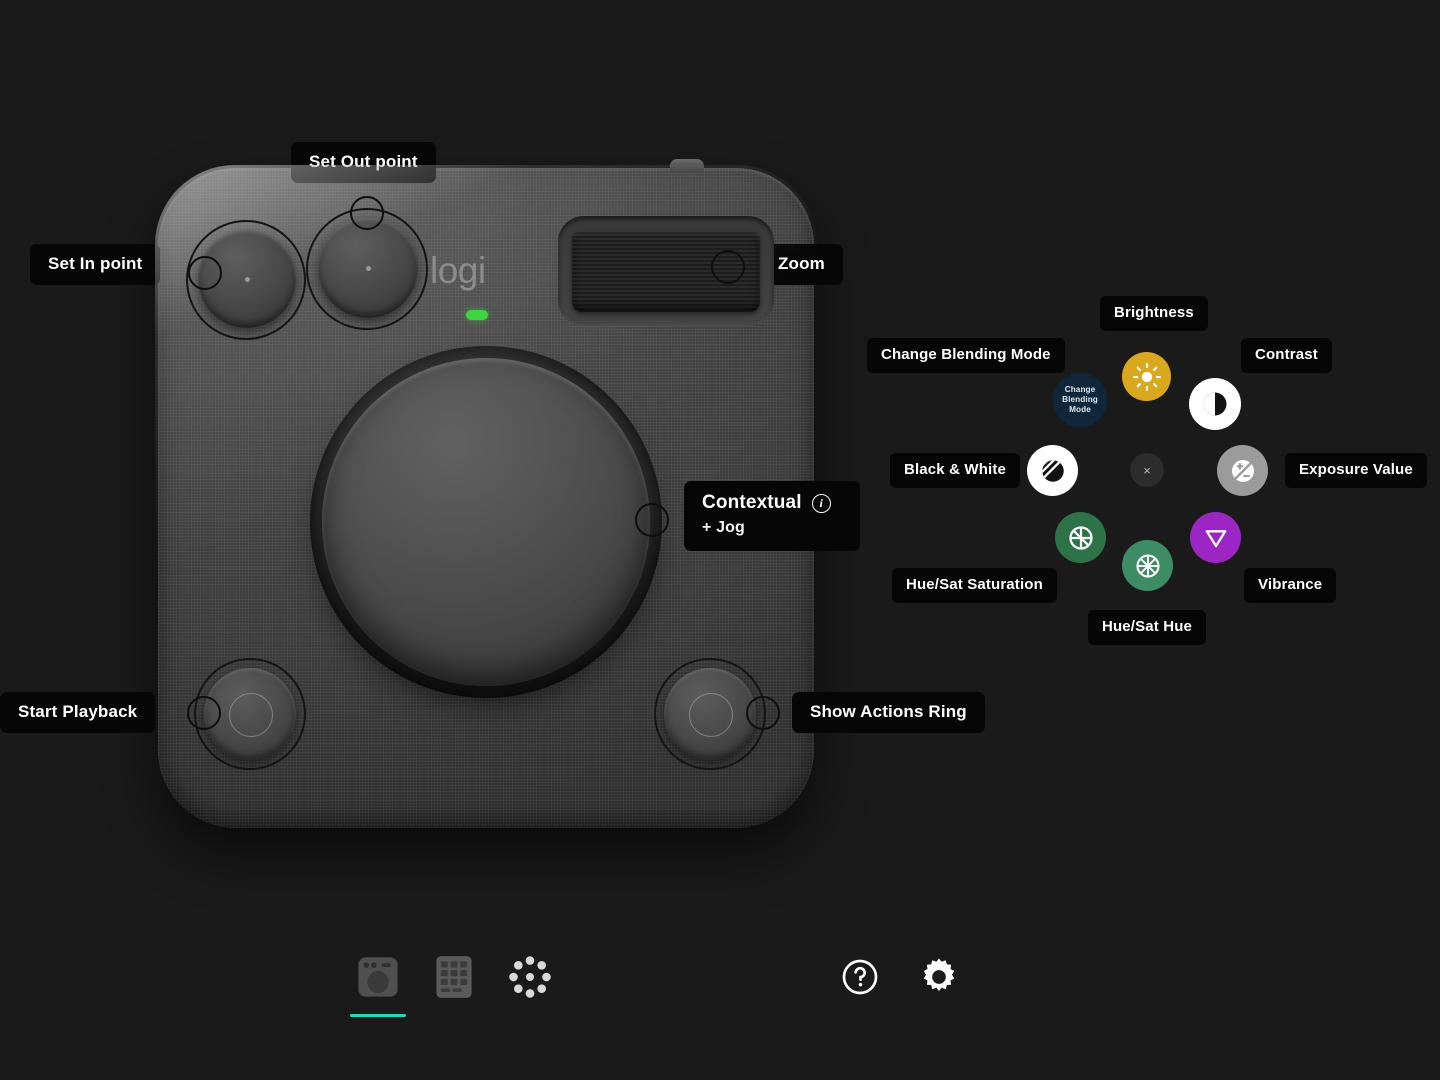  I want to click on ring-node-black-and-white, so click(1052, 470).